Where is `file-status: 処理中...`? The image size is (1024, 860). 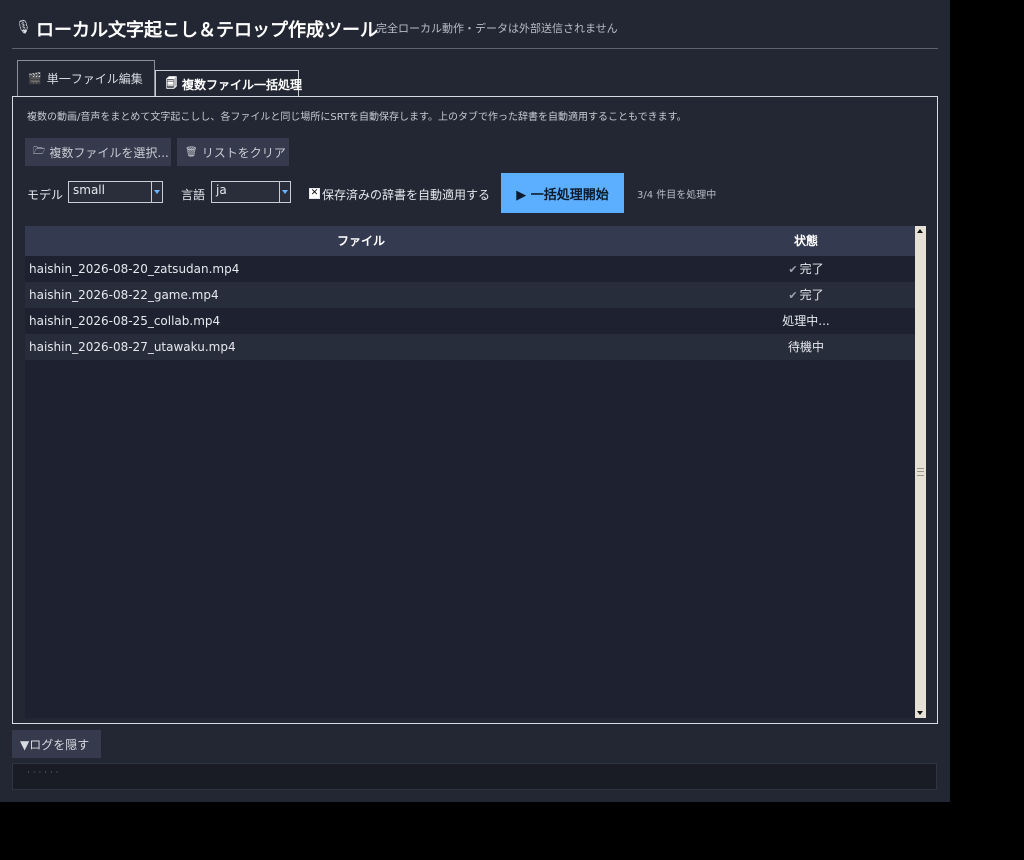 file-status: 処理中... is located at coordinates (806, 321).